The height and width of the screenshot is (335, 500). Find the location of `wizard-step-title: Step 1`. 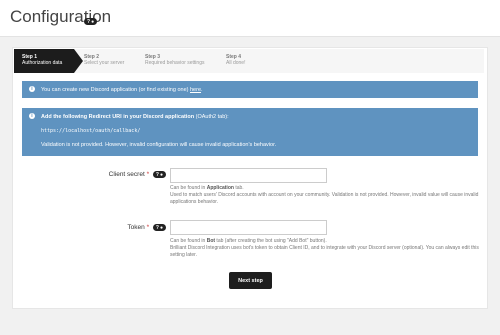

wizard-step-title: Step 1 is located at coordinates (30, 57).